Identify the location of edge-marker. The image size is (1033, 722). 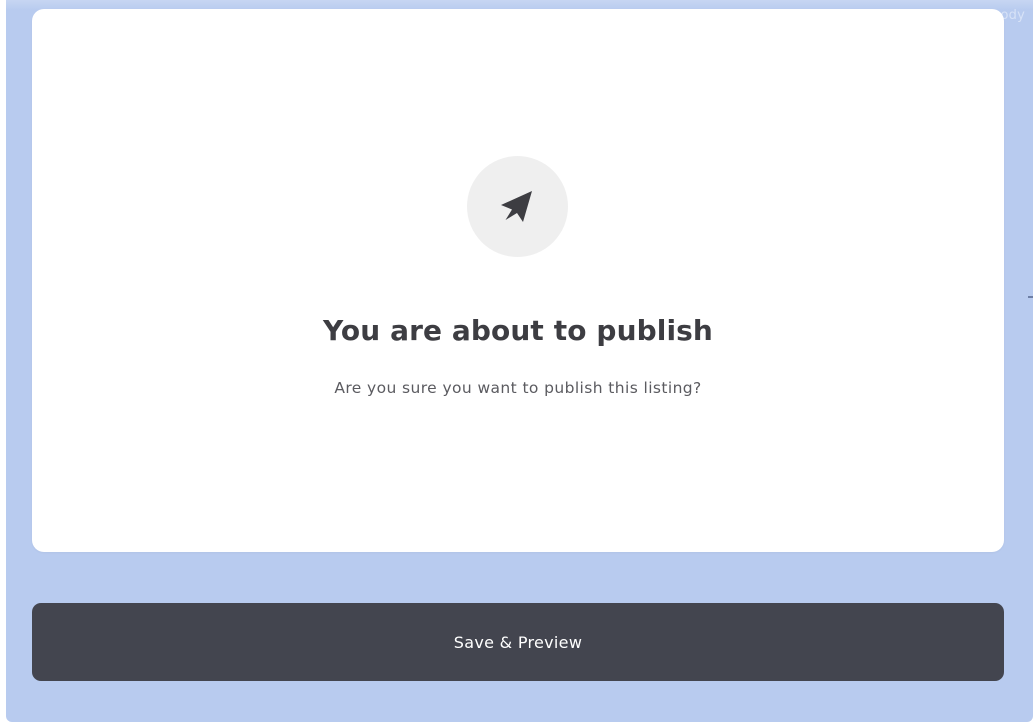
(1030, 297).